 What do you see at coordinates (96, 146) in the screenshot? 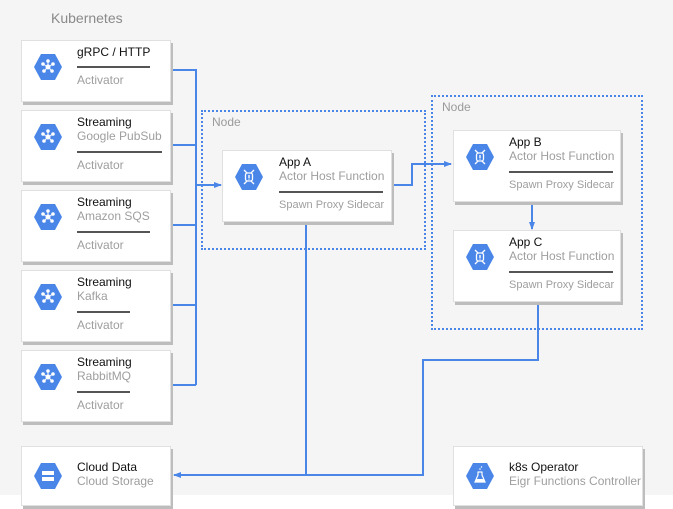
I see `activator-card-pubsub: Streaming Google PubSub Activator` at bounding box center [96, 146].